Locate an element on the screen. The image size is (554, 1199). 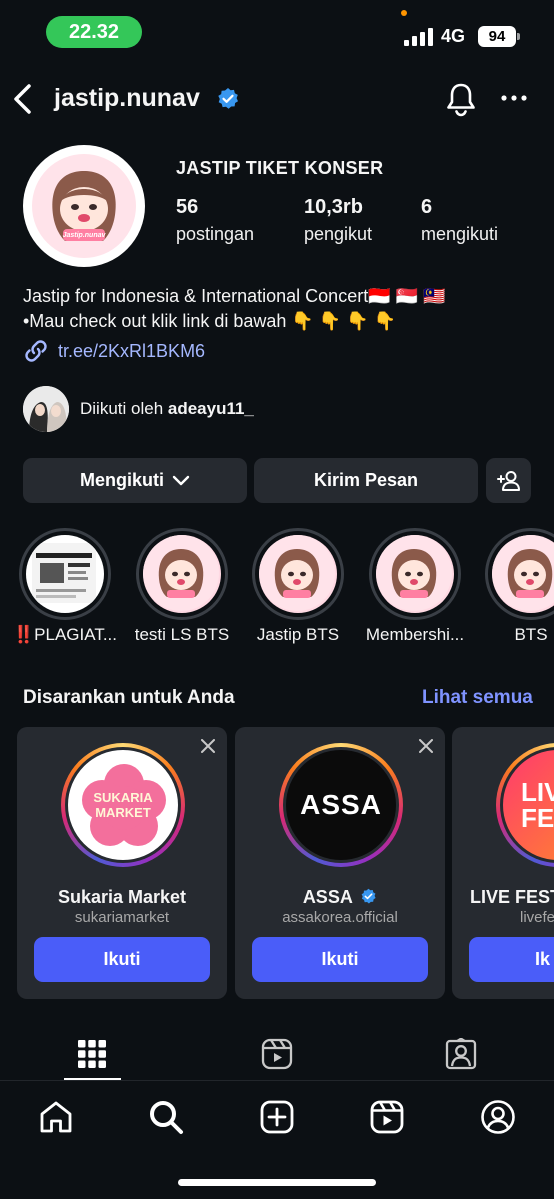
following-button: Mengikuti is located at coordinates (135, 480).